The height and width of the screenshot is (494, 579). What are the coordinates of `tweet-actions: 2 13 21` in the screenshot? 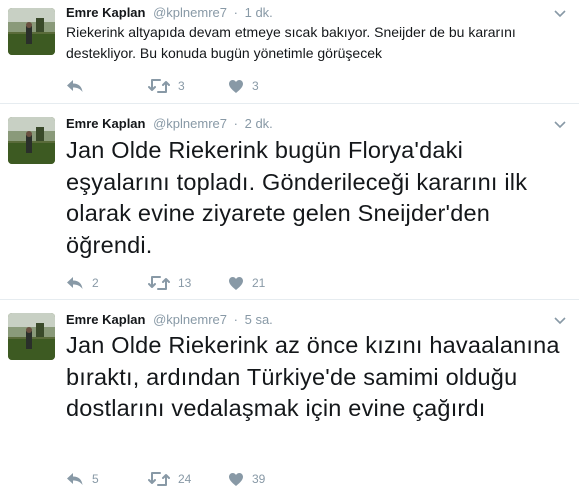 It's located at (306, 283).